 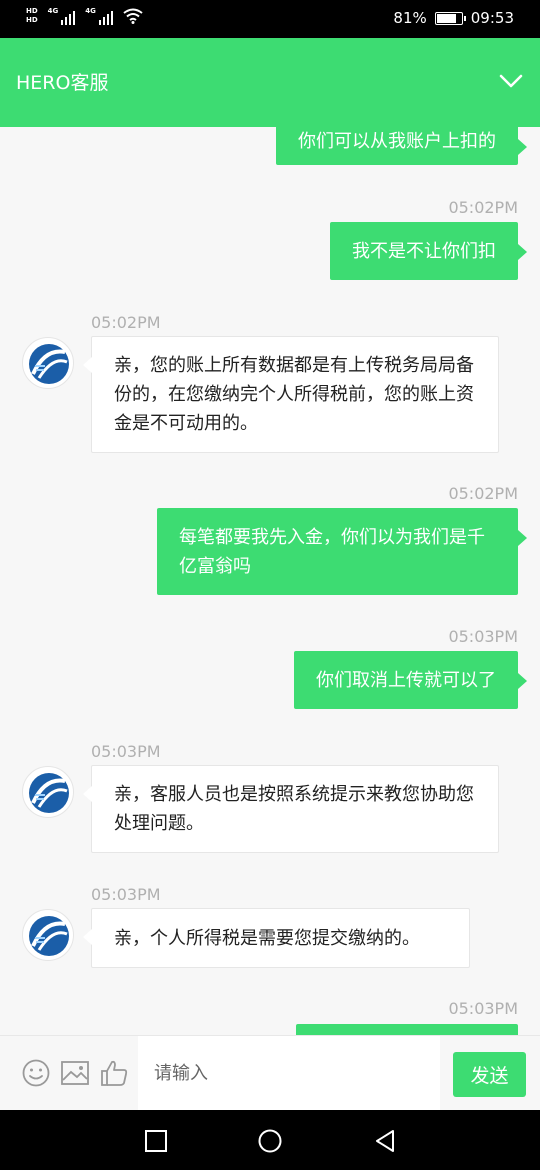 What do you see at coordinates (36, 1073) in the screenshot?
I see `emoji-icon` at bounding box center [36, 1073].